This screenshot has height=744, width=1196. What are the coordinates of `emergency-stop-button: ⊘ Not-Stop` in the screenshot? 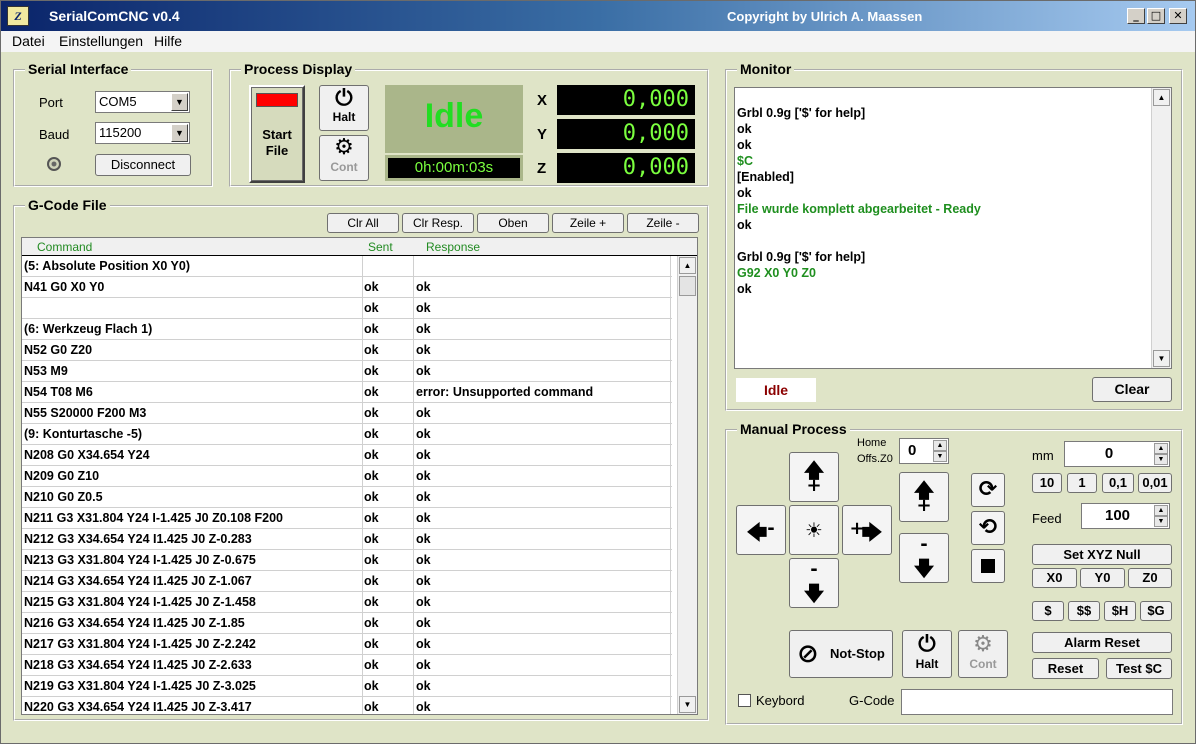 It's located at (841, 654).